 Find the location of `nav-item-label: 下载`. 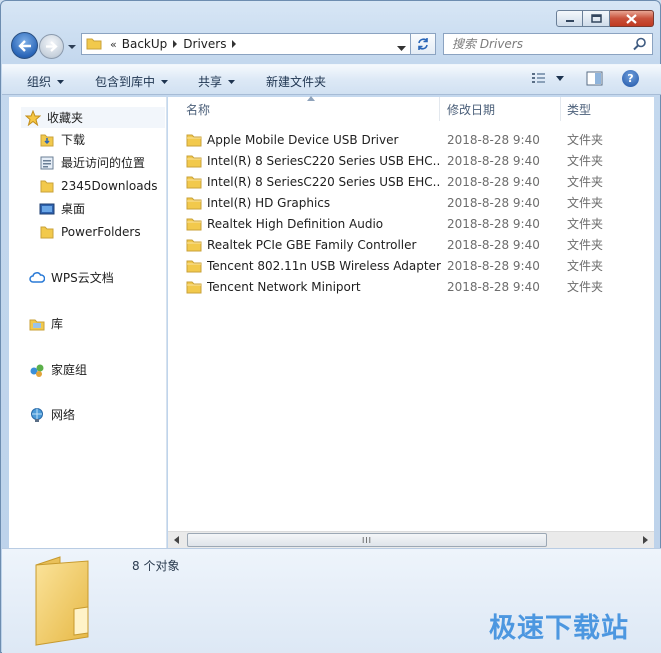

nav-item-label: 下载 is located at coordinates (73, 140).